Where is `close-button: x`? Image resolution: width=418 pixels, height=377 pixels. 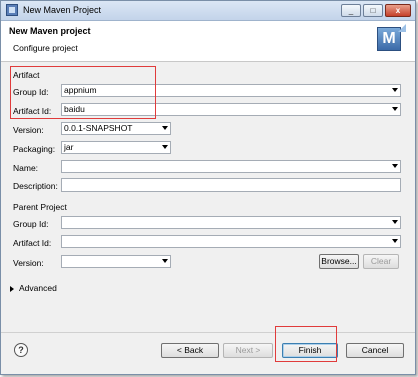 close-button: x is located at coordinates (398, 10).